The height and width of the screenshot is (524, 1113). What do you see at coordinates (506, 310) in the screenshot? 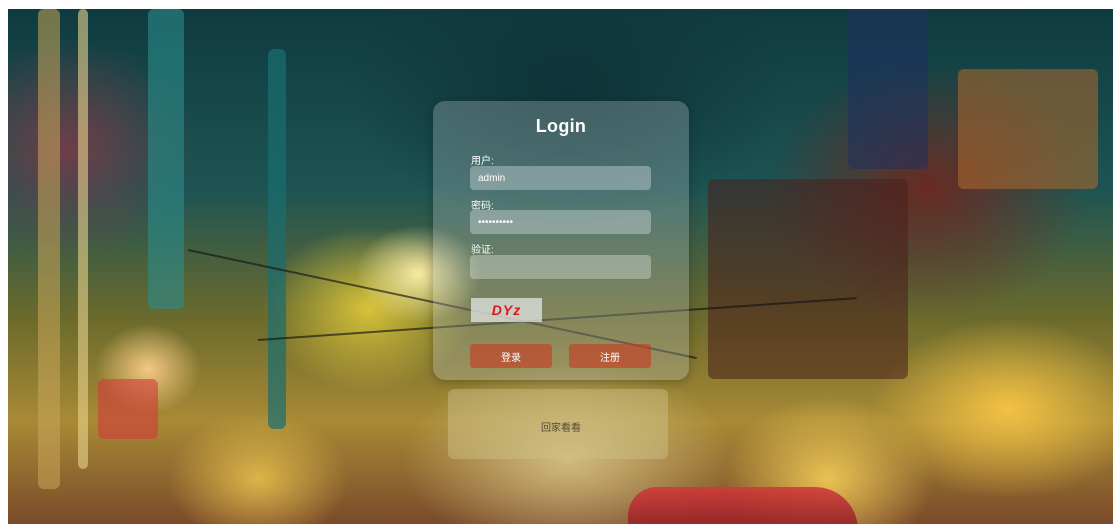
I see `captcha-image: DYz` at bounding box center [506, 310].